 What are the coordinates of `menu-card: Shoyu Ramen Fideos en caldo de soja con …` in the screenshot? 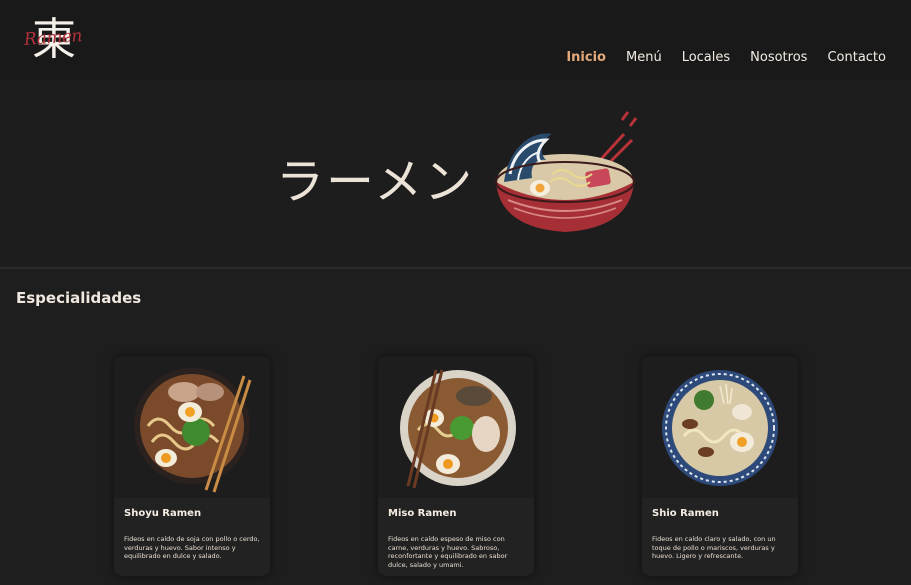 It's located at (192, 466).